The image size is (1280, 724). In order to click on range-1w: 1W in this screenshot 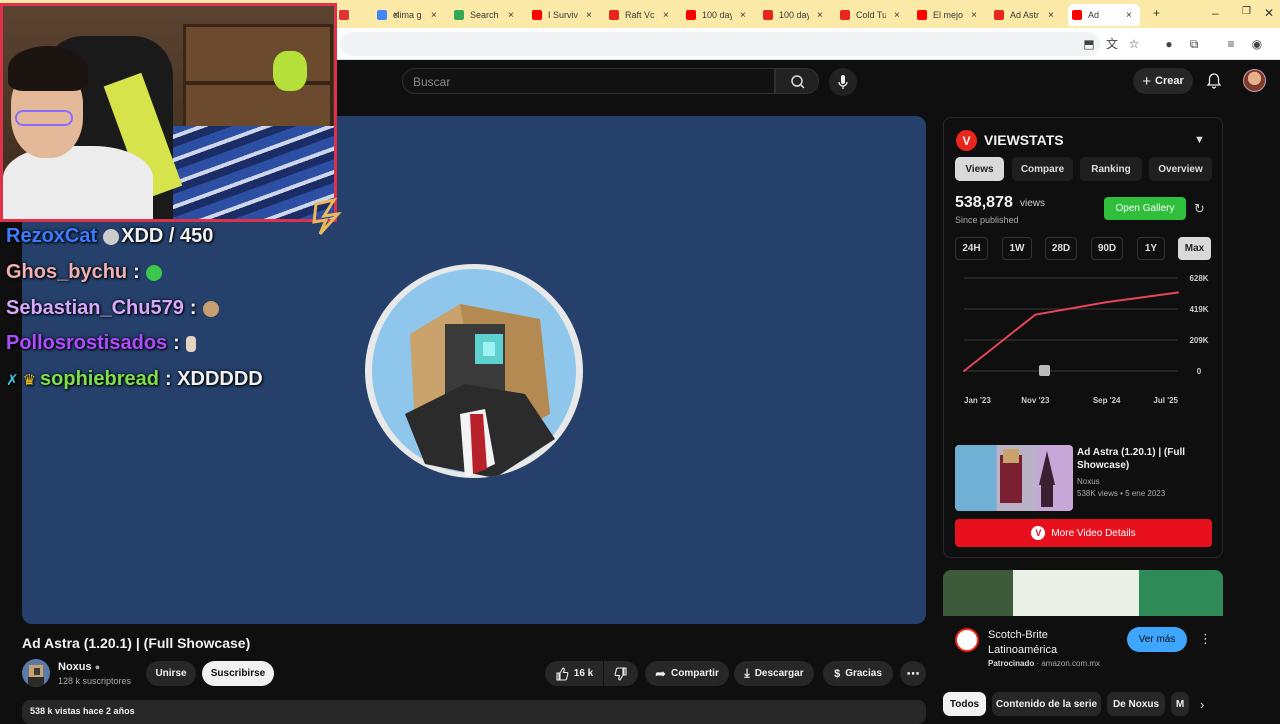, I will do `click(1017, 248)`.